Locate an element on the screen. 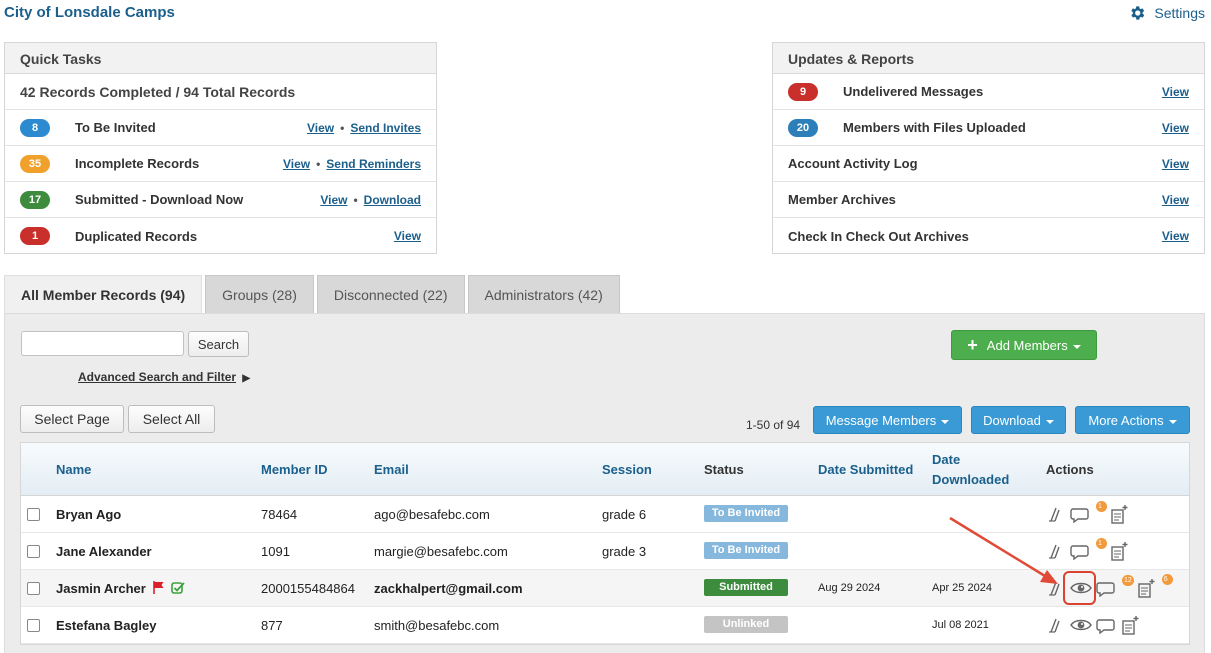 Image resolution: width=1211 pixels, height=653 pixels. task-links: View • Send Reminders is located at coordinates (352, 164).